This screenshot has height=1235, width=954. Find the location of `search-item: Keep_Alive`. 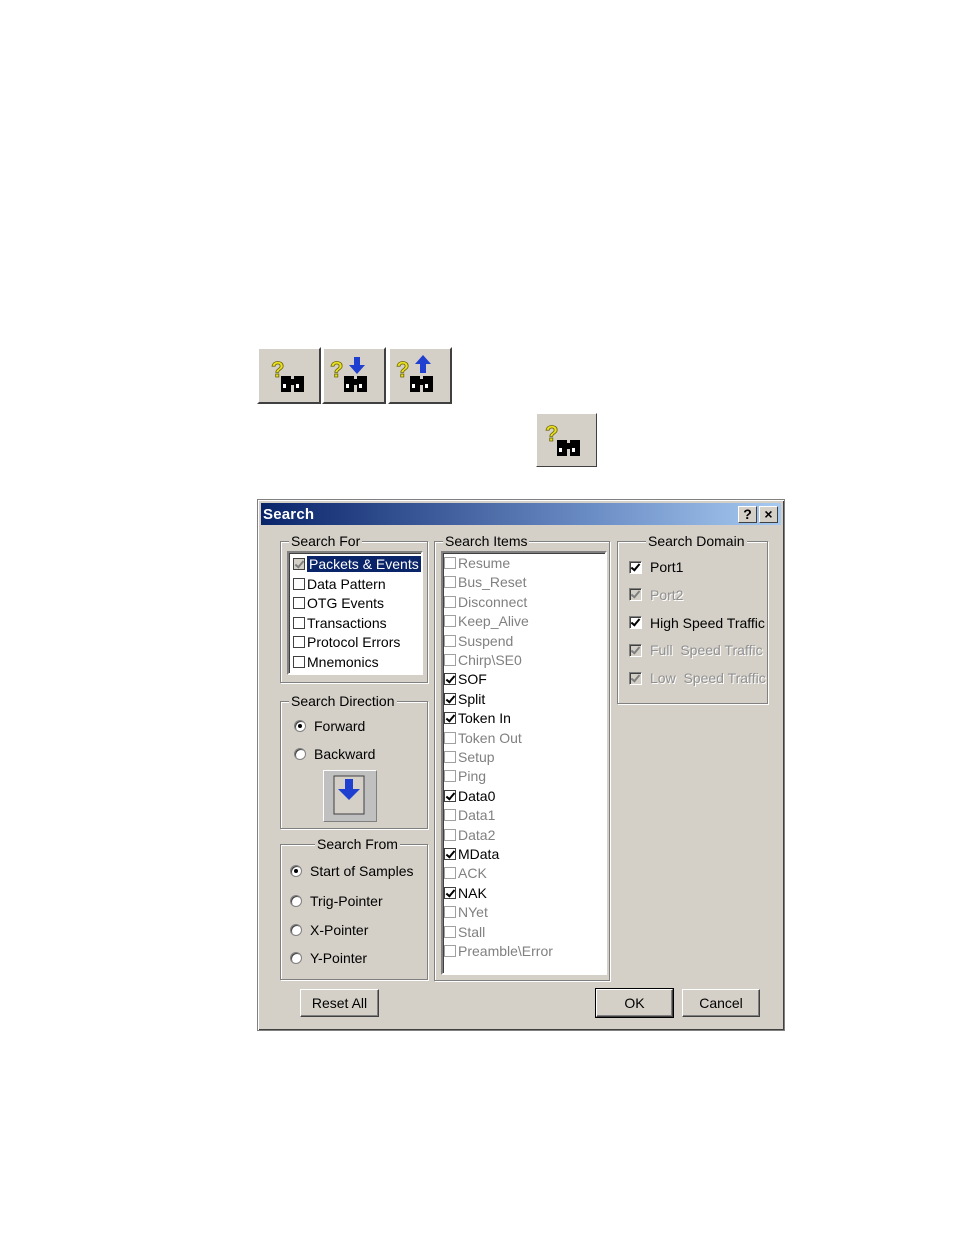

search-item: Keep_Alive is located at coordinates (486, 621).